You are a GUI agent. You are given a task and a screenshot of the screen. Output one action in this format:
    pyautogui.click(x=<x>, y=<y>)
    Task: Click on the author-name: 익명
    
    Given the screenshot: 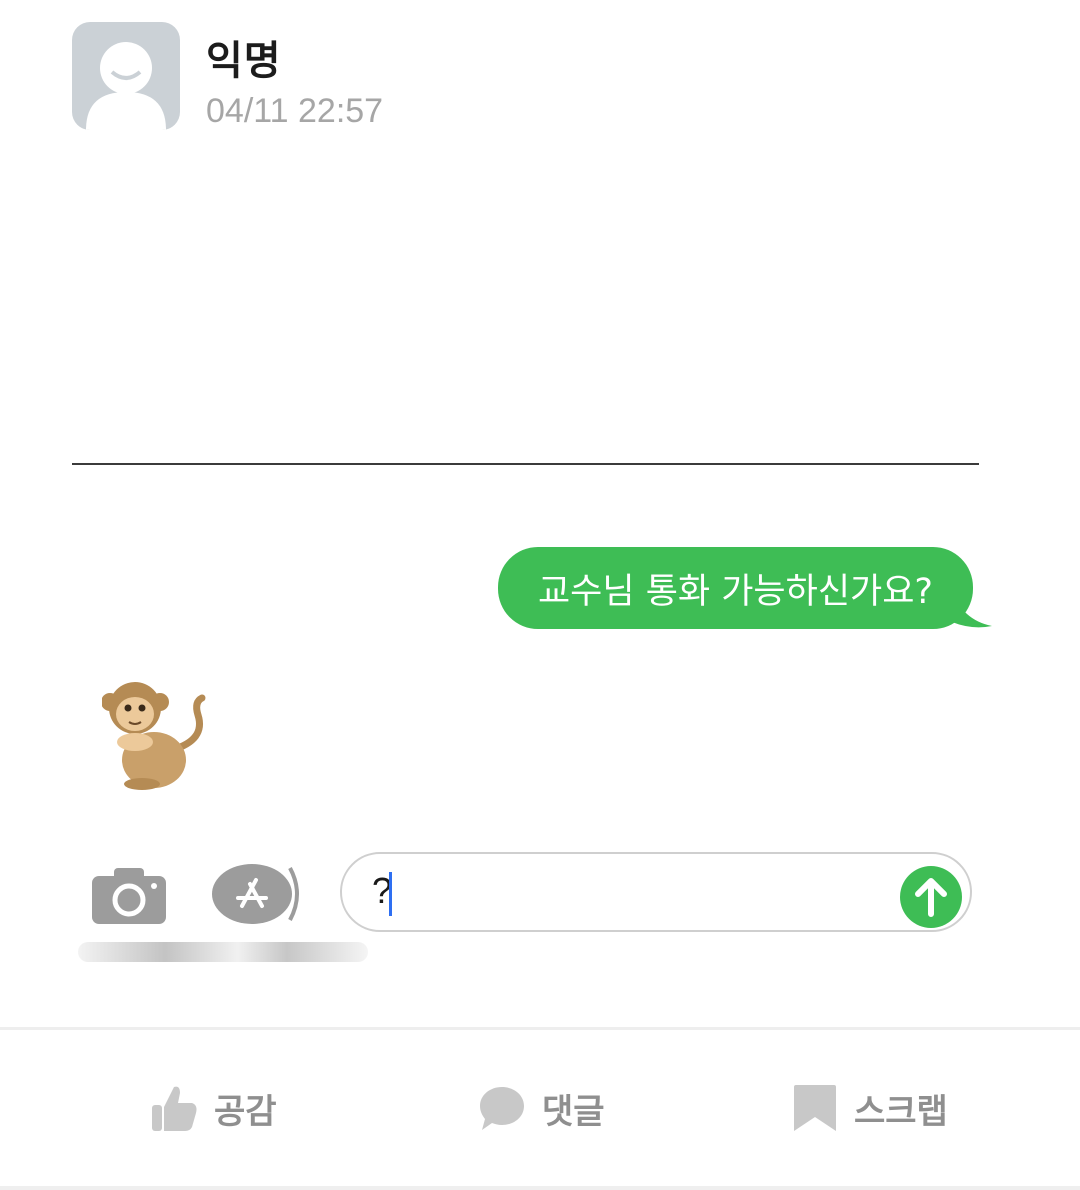 What is the action you would take?
    pyautogui.click(x=244, y=61)
    